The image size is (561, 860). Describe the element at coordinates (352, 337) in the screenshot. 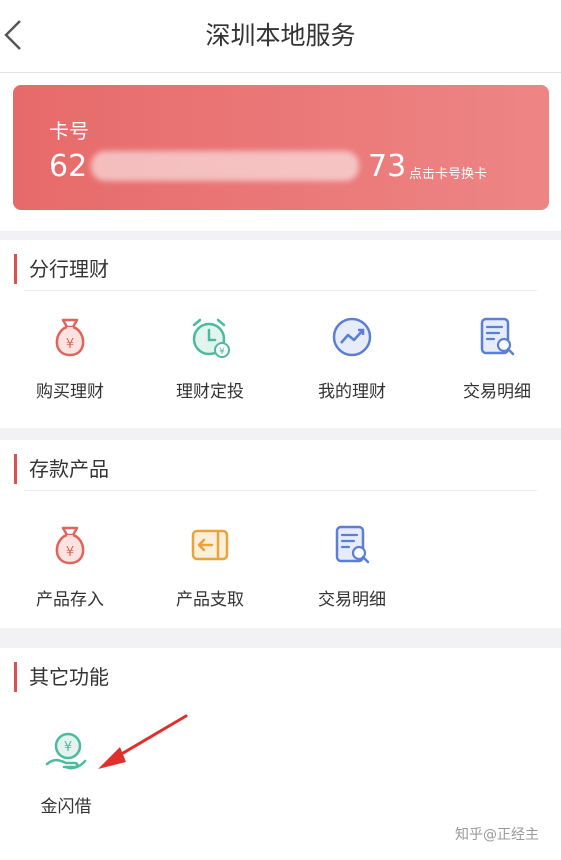

I see `trend-chart-icon` at that location.